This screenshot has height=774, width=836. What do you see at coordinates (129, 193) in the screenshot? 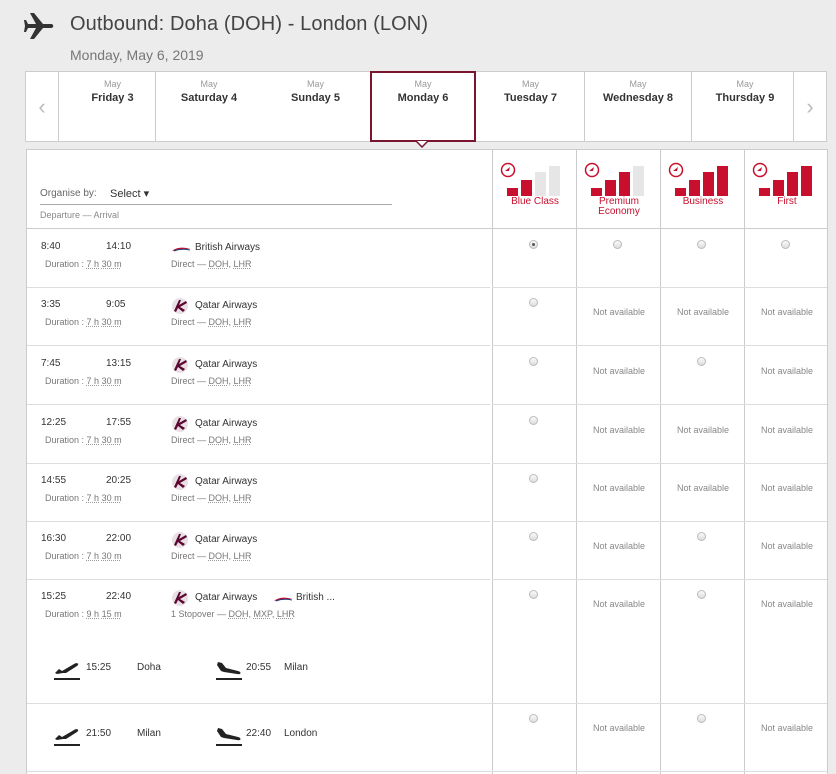
I see `organise-select: Select ▾` at bounding box center [129, 193].